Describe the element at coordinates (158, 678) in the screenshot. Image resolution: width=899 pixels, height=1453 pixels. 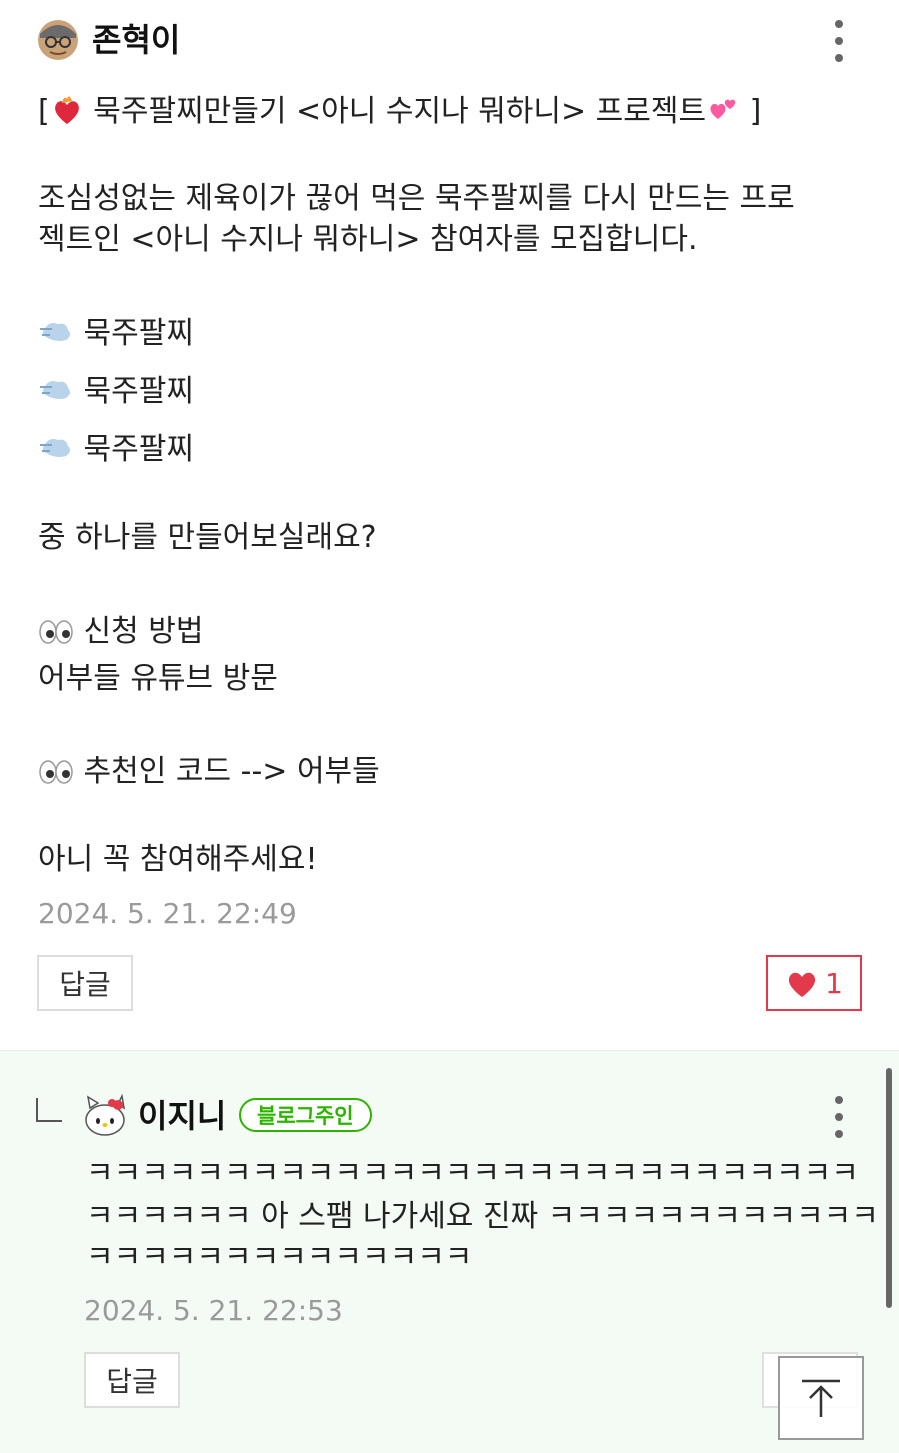
I see `comment-body-line: 어부들 유튜브 방문` at that location.